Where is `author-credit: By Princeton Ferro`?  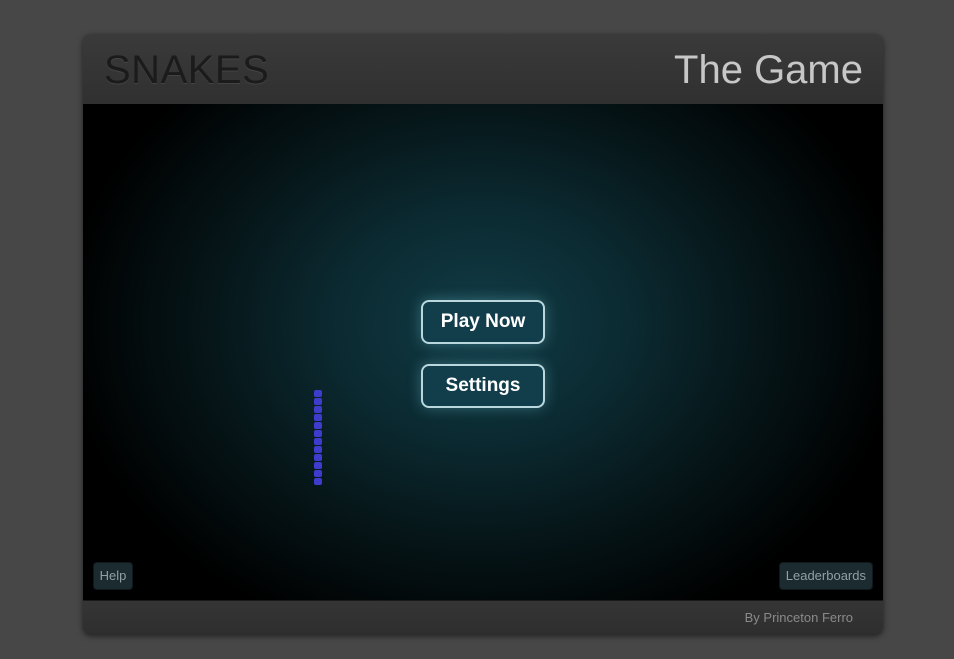 author-credit: By Princeton Ferro is located at coordinates (798, 617).